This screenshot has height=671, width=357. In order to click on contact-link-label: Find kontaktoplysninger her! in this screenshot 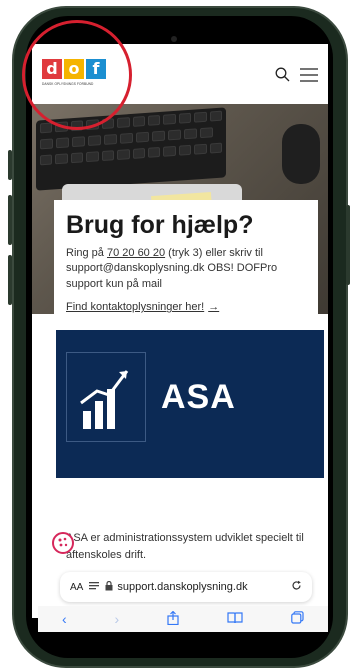, I will do `click(135, 307)`.